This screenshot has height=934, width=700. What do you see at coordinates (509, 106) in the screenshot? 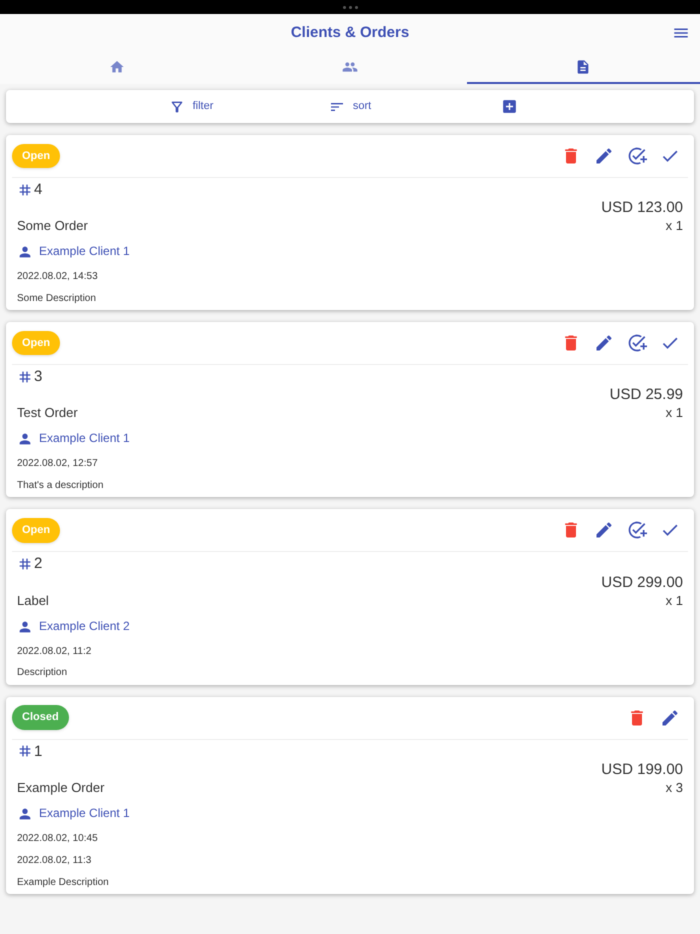
I see `add-icon` at bounding box center [509, 106].